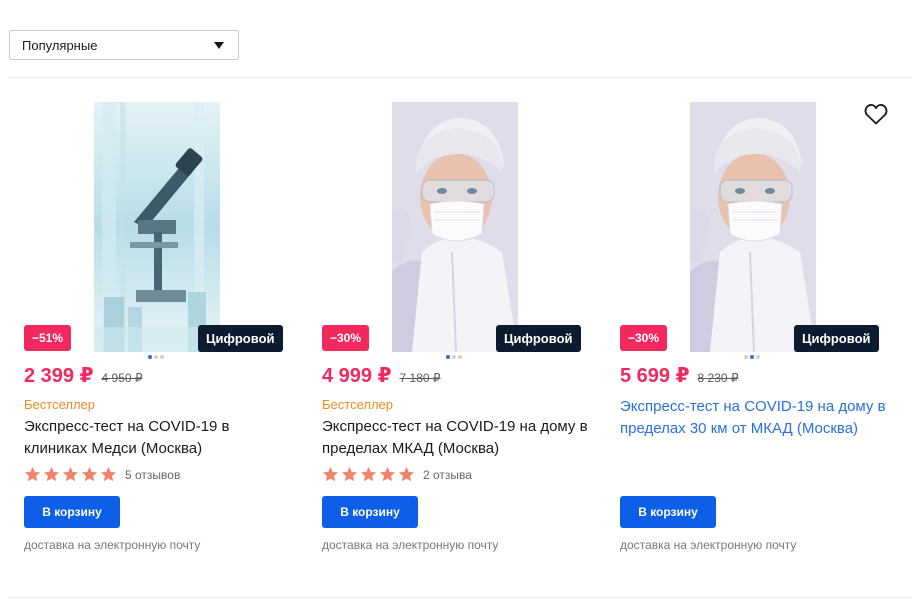 This screenshot has height=608, width=912. Describe the element at coordinates (420, 378) in the screenshot. I see `old-price: 7 180 ₽` at that location.